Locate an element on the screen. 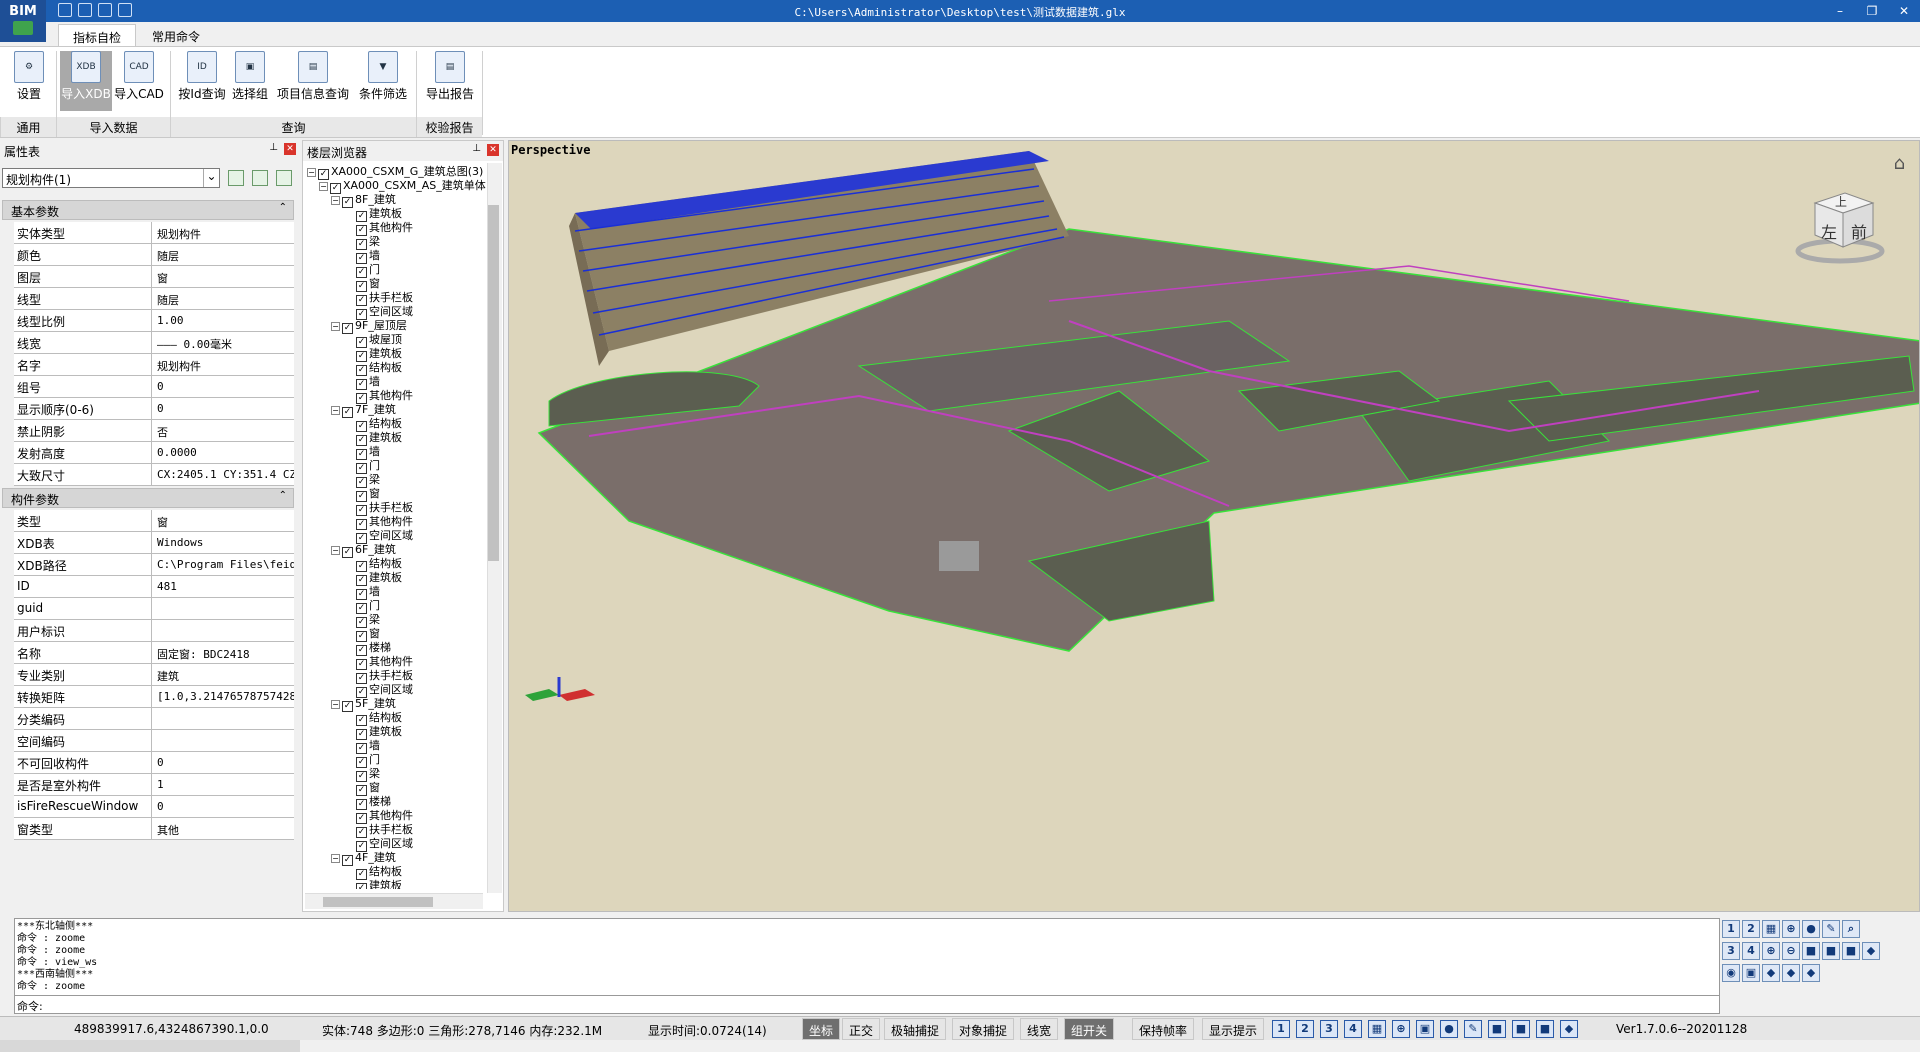  property-value: Windows is located at coordinates (224, 542).